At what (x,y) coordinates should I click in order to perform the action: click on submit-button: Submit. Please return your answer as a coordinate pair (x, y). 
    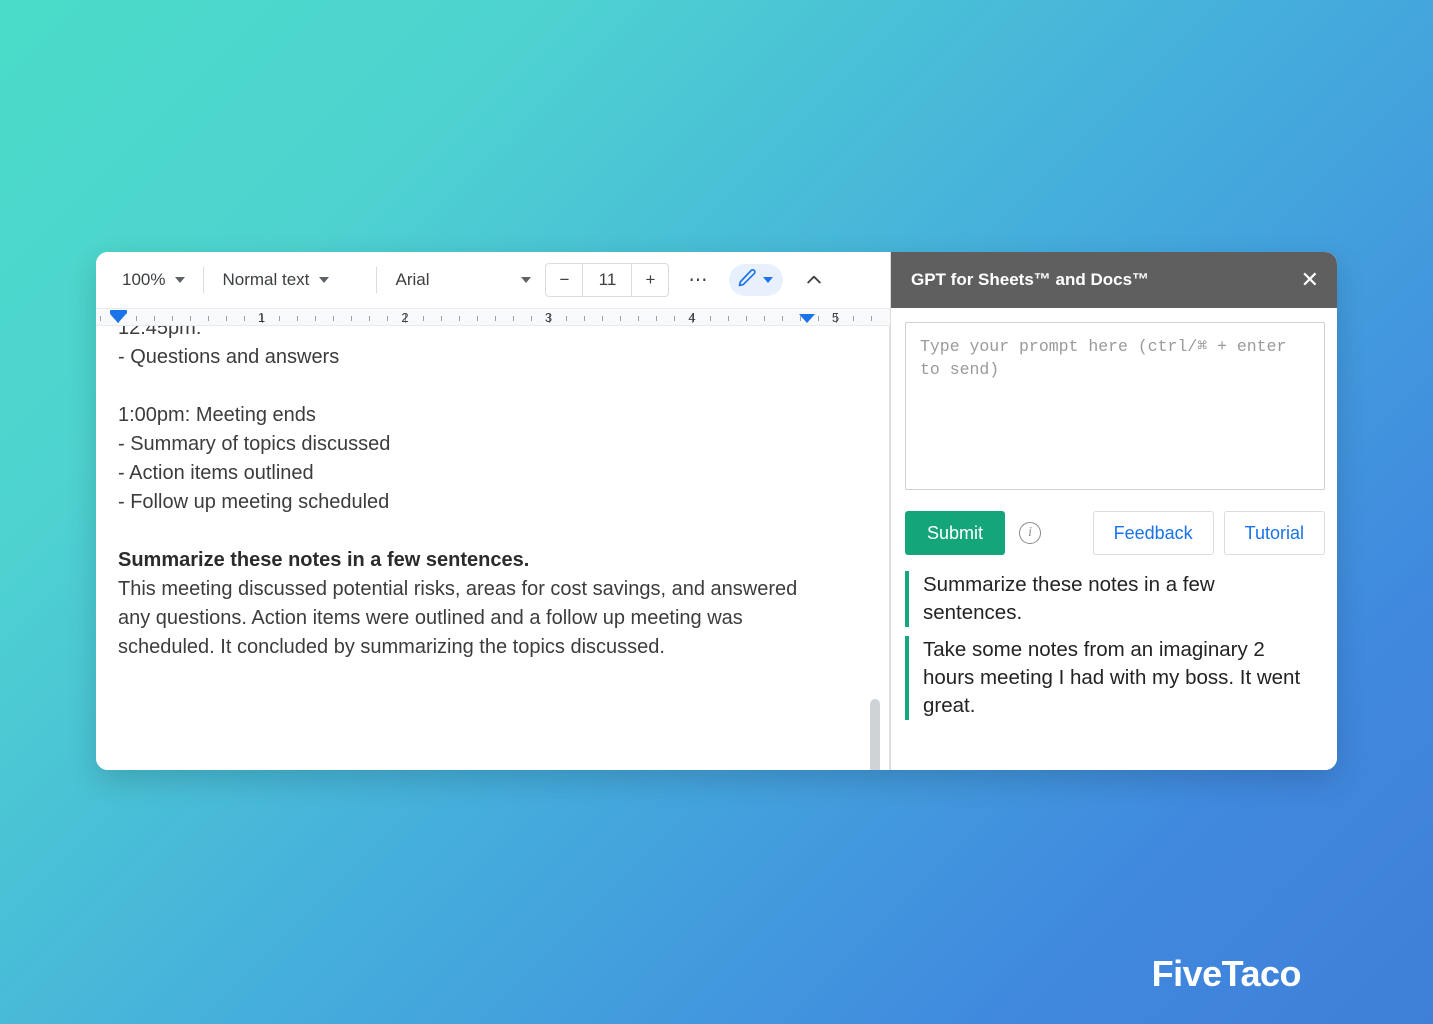
    Looking at the image, I should click on (955, 533).